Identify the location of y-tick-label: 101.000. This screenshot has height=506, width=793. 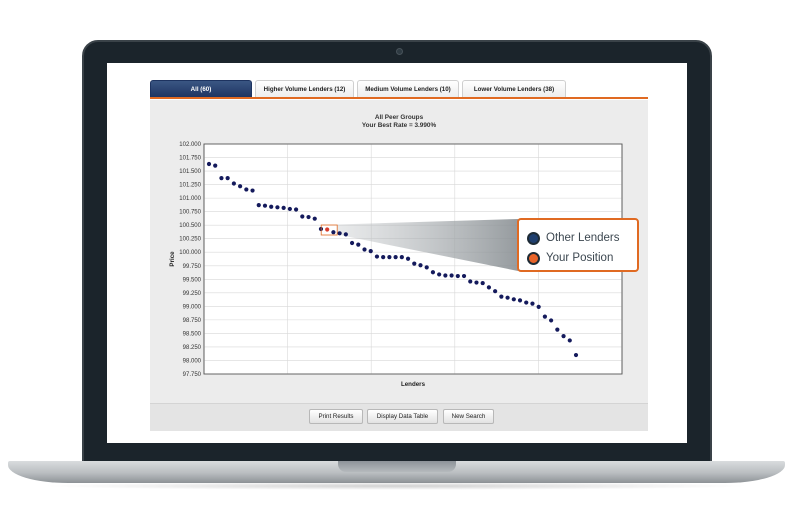
(190, 199).